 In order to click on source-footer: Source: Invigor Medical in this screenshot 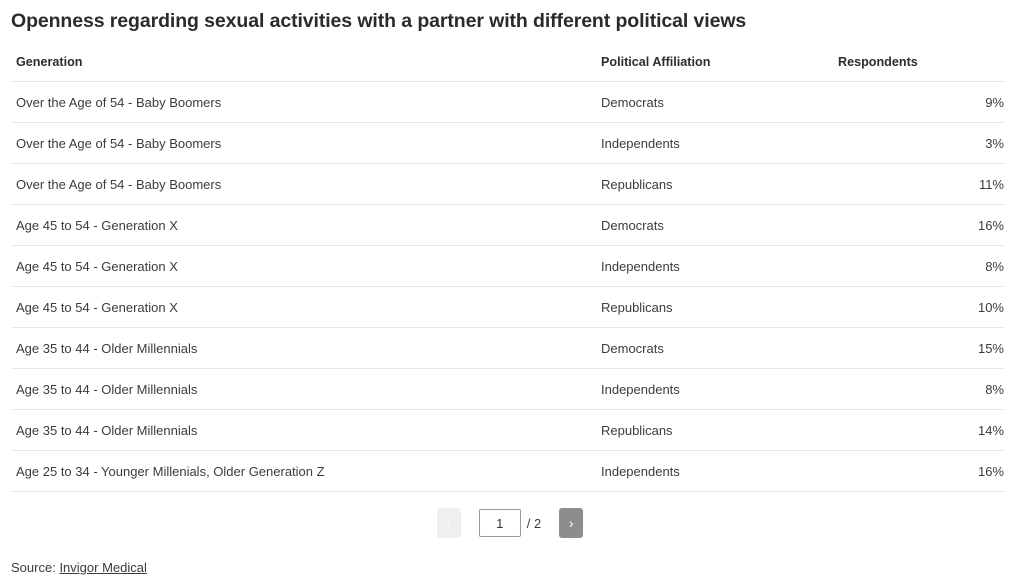, I will do `click(79, 567)`.